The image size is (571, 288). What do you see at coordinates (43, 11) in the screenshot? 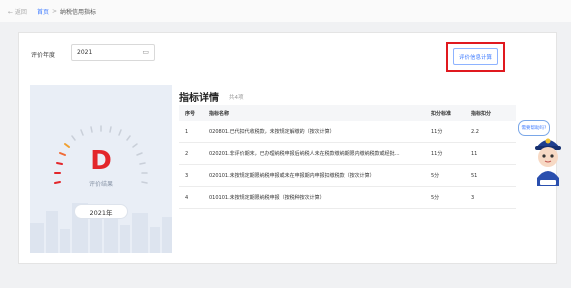
I see `breadcrumb-home: 首页` at bounding box center [43, 11].